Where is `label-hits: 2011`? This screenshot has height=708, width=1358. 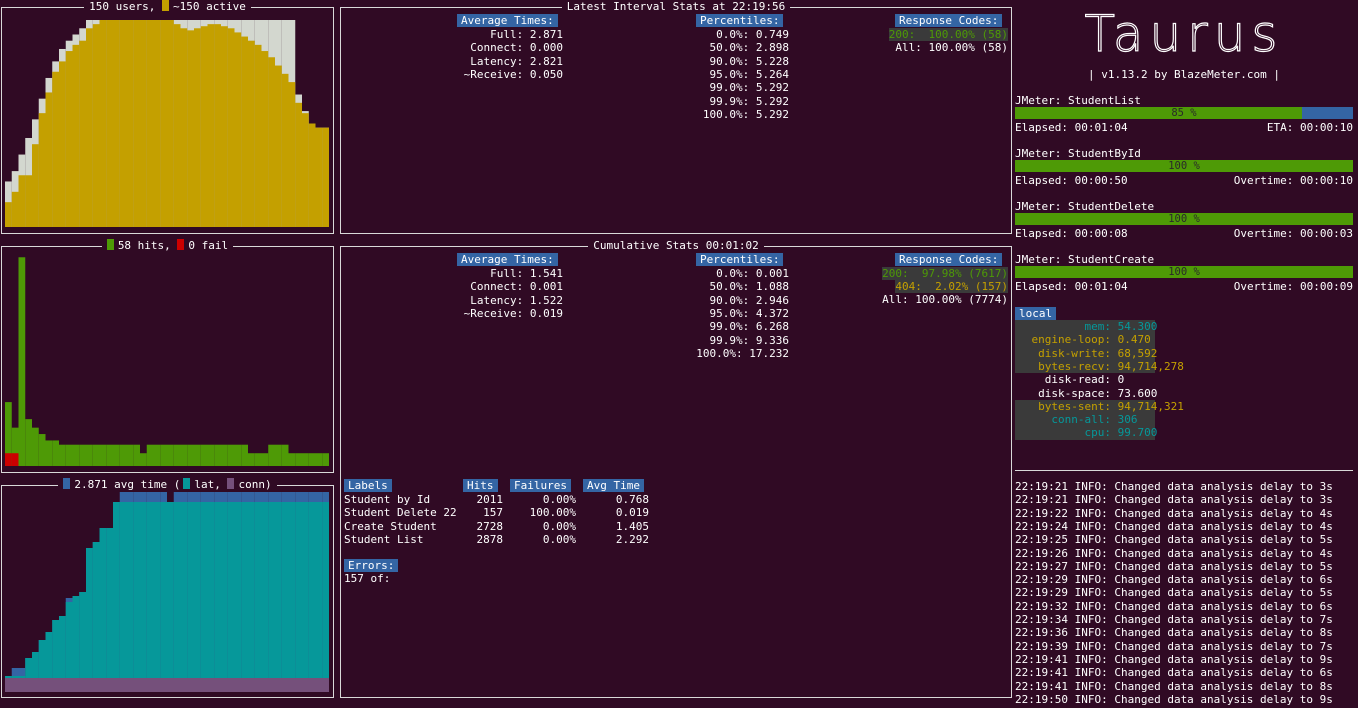
label-hits: 2011 is located at coordinates (490, 499).